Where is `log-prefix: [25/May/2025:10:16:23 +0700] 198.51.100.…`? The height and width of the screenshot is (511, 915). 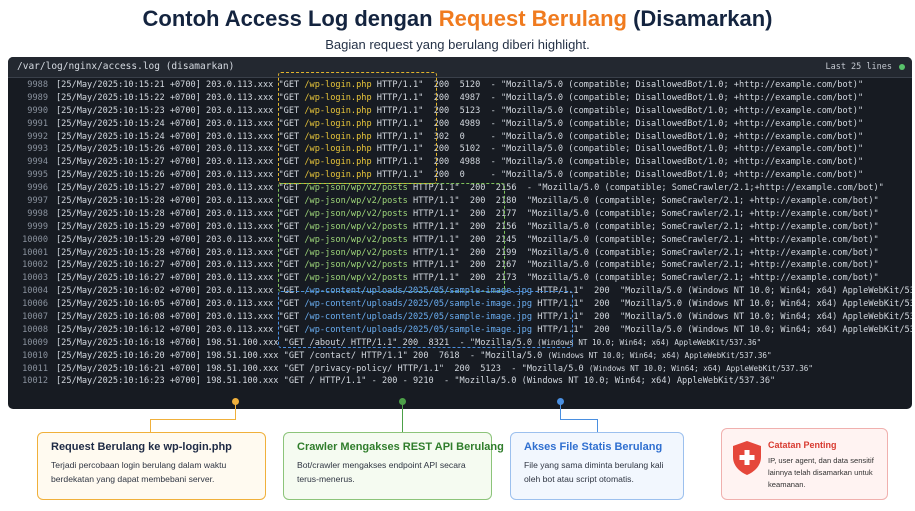 log-prefix: [25/May/2025:10:16:23 +0700] 198.51.100.… is located at coordinates (416, 381).